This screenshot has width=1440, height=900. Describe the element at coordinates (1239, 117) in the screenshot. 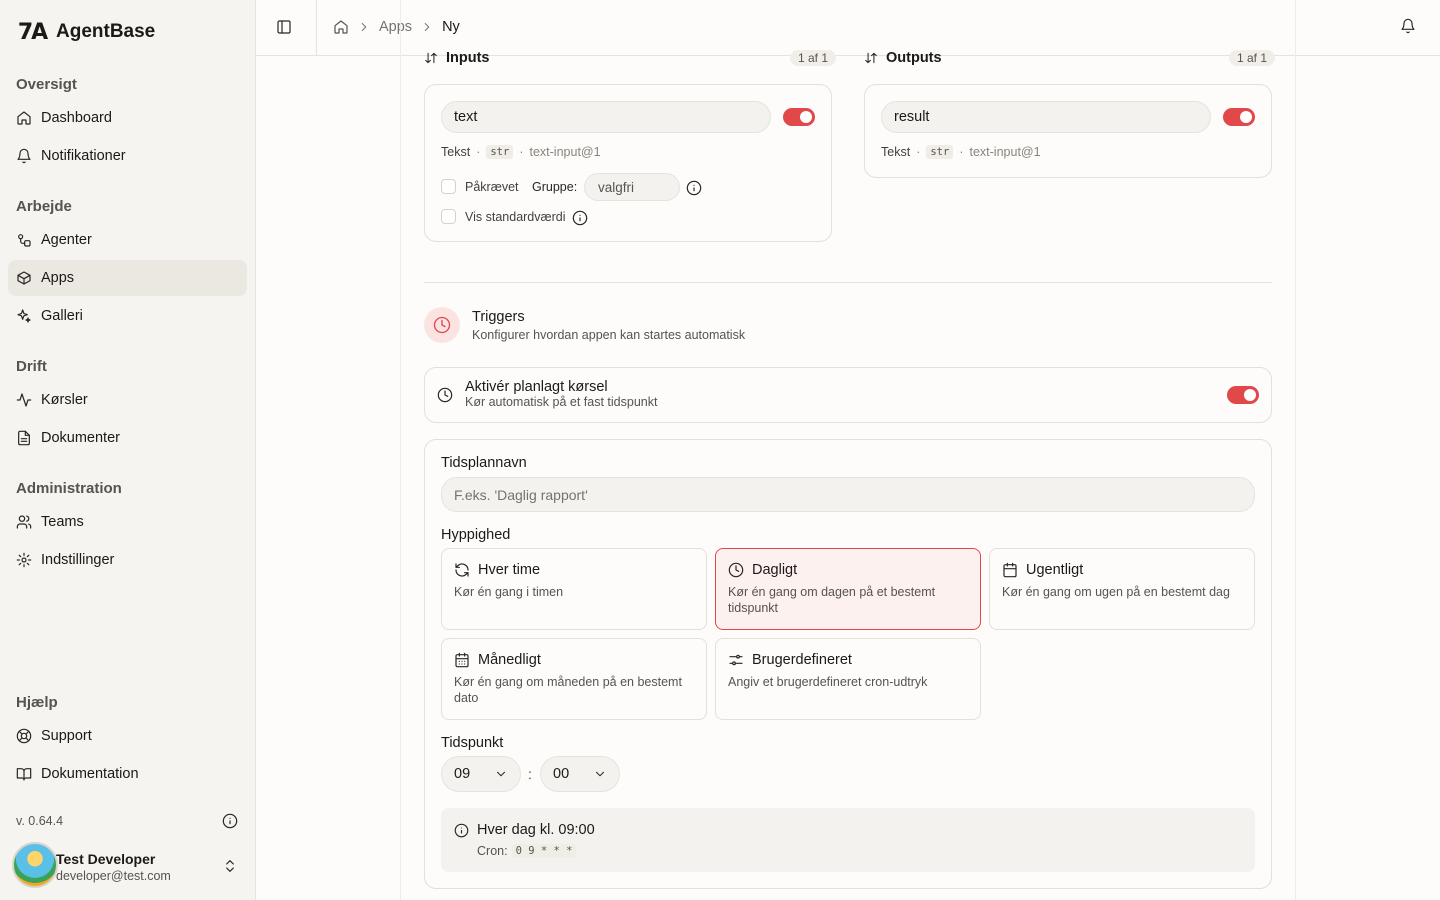

I see `output-enabled-toggle` at that location.